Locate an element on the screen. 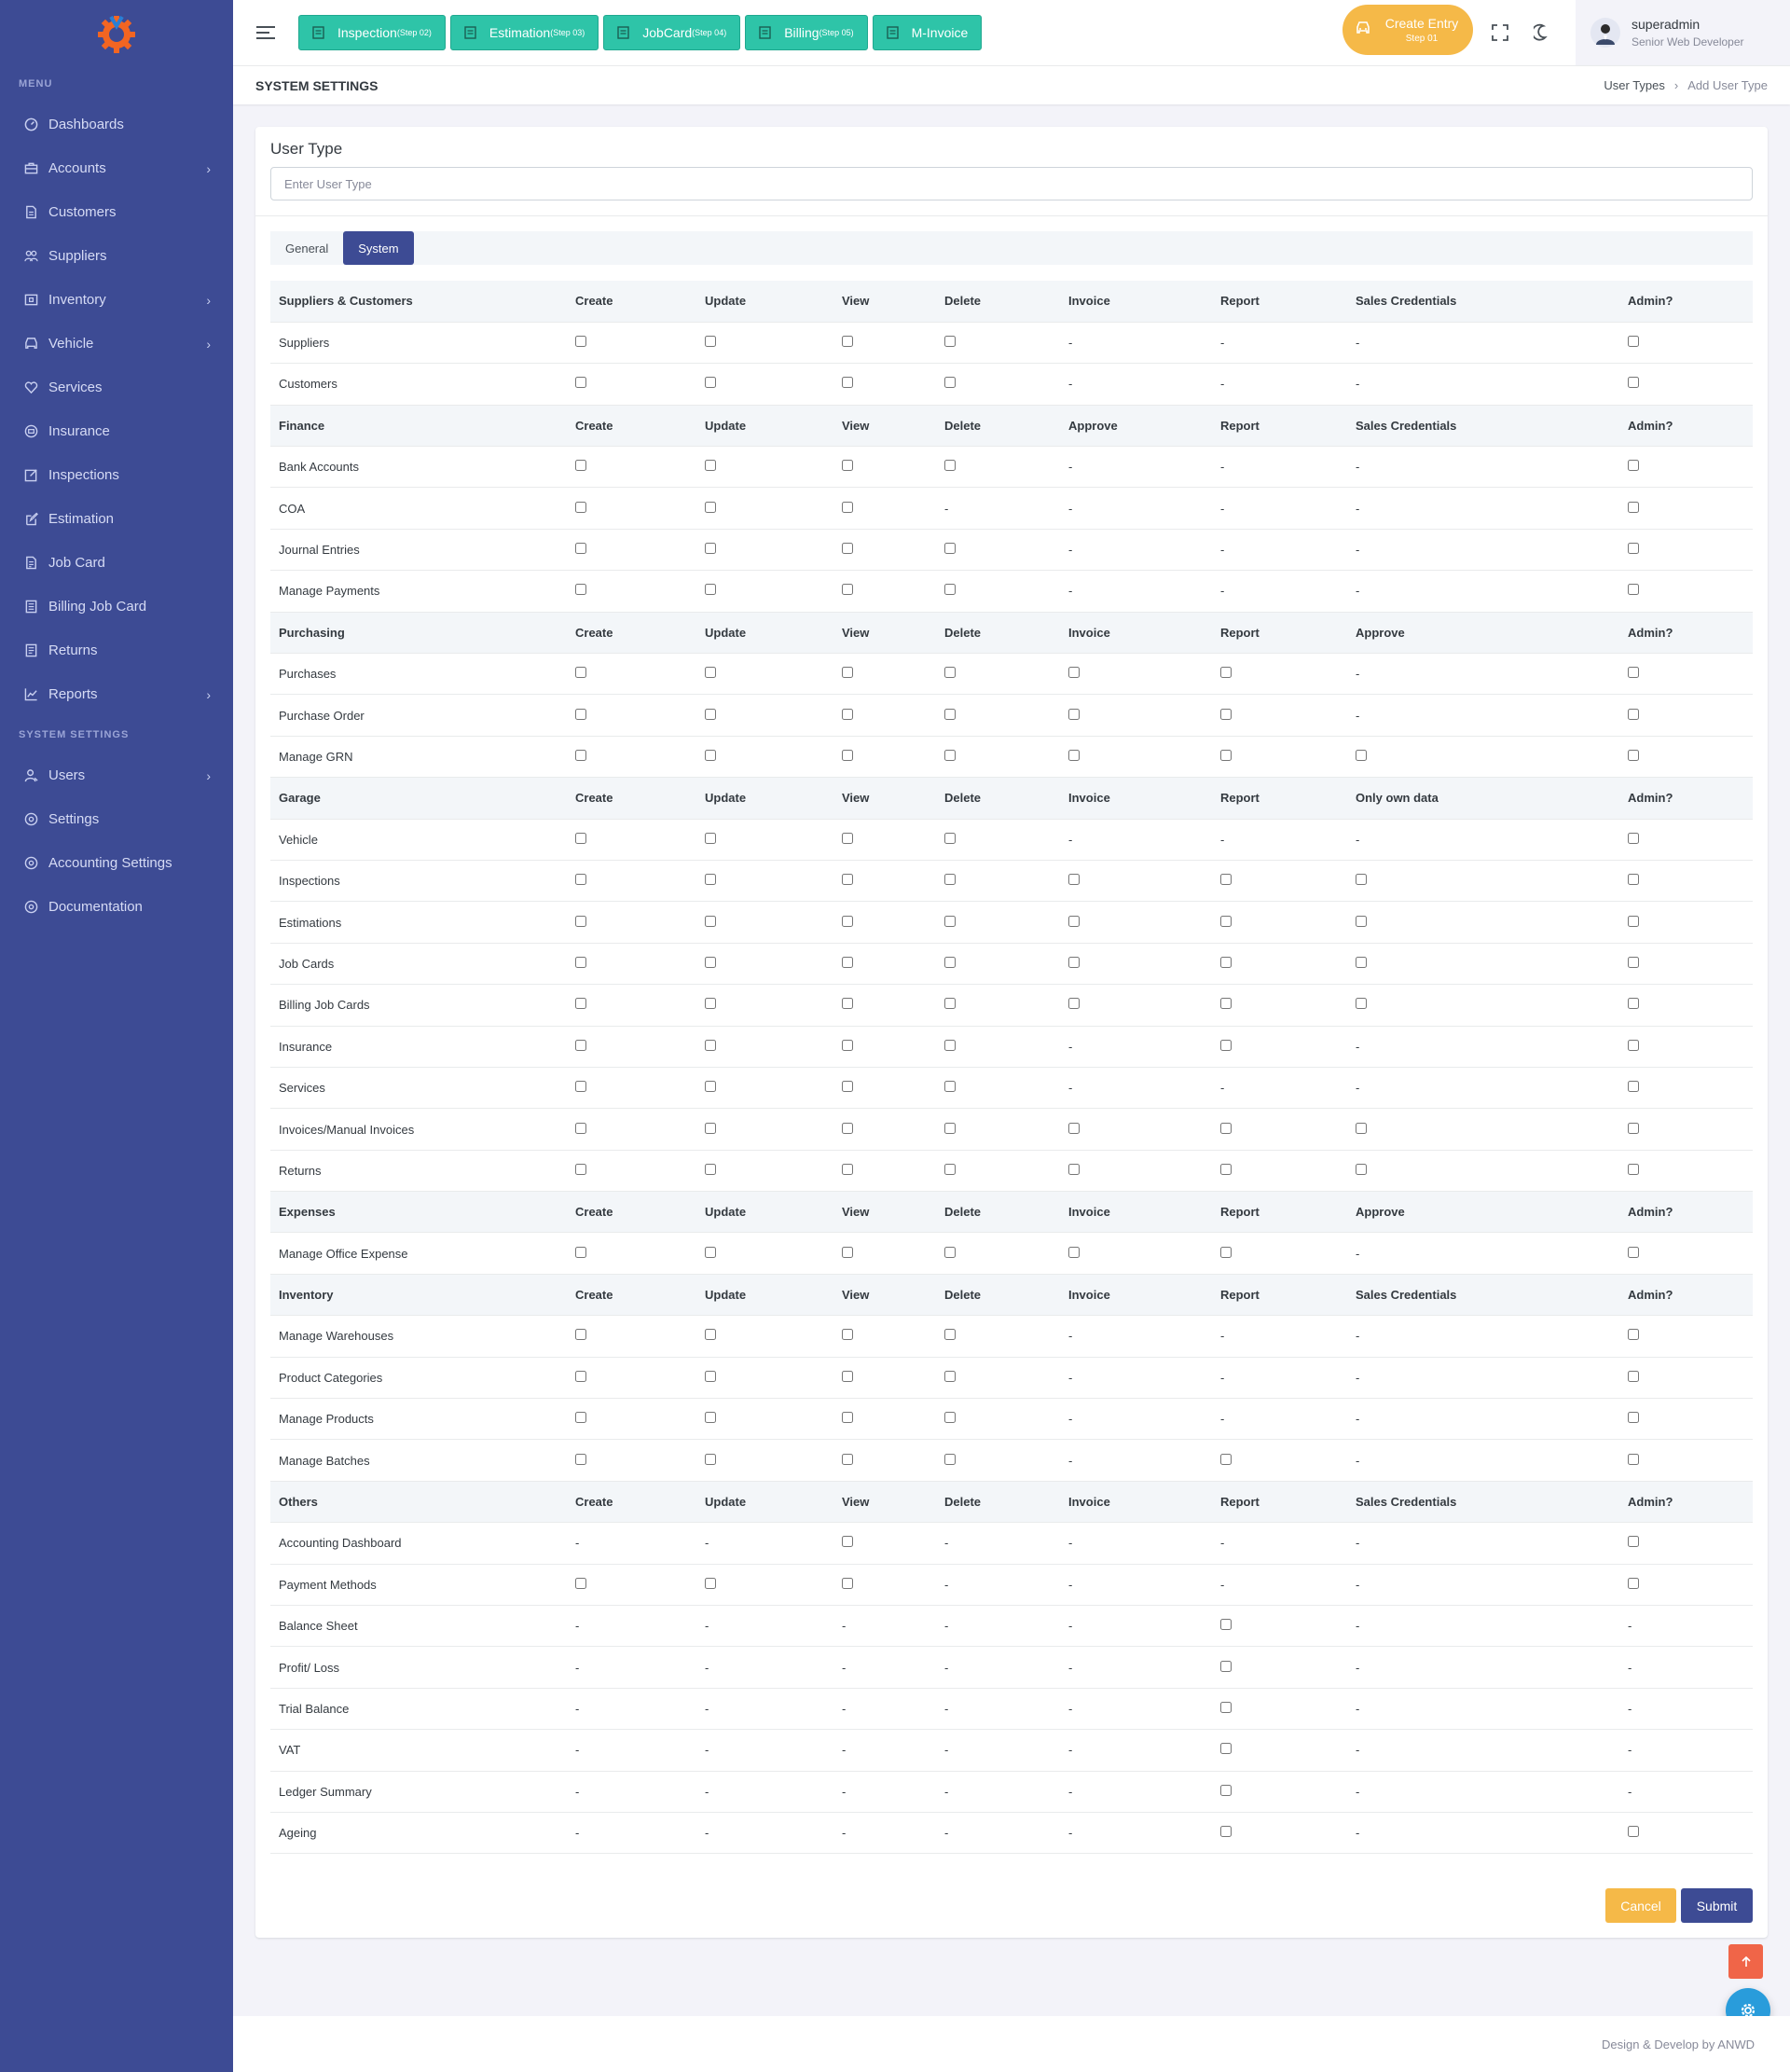 The image size is (1790, 2072). step-button-jobcard: JobCard (Step 04) is located at coordinates (672, 32).